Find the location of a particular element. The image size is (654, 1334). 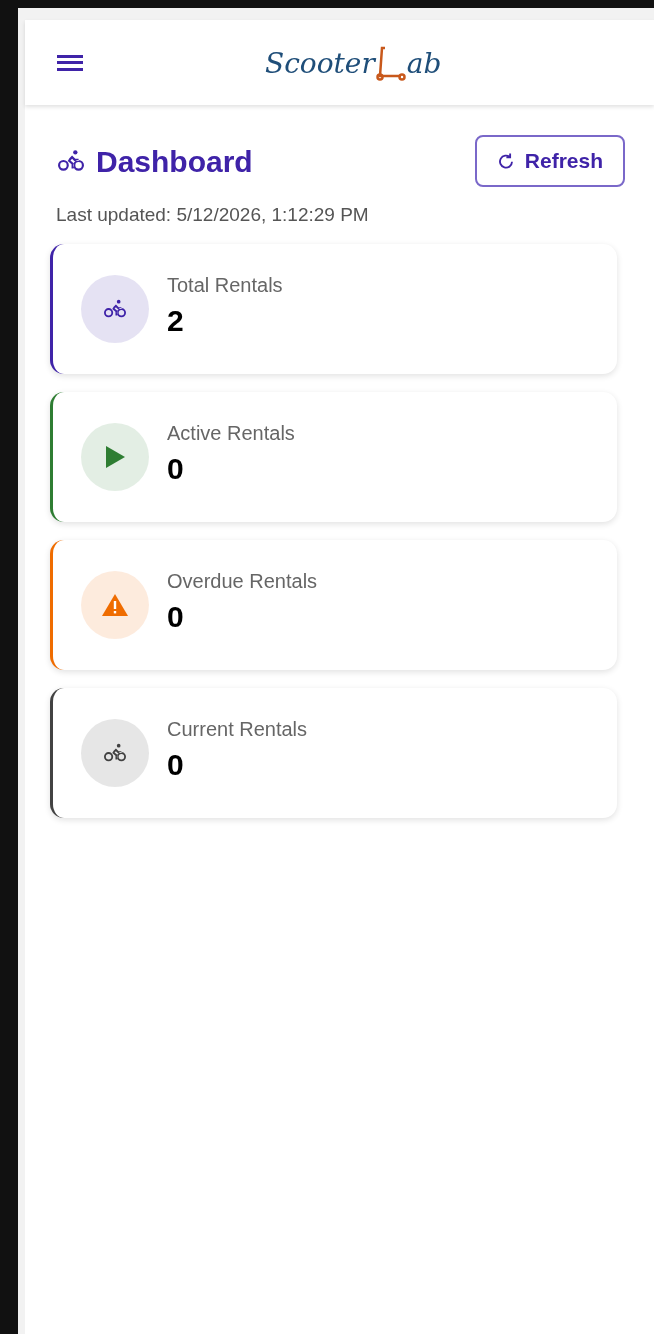

logo-text: Scooter is located at coordinates (320, 64).